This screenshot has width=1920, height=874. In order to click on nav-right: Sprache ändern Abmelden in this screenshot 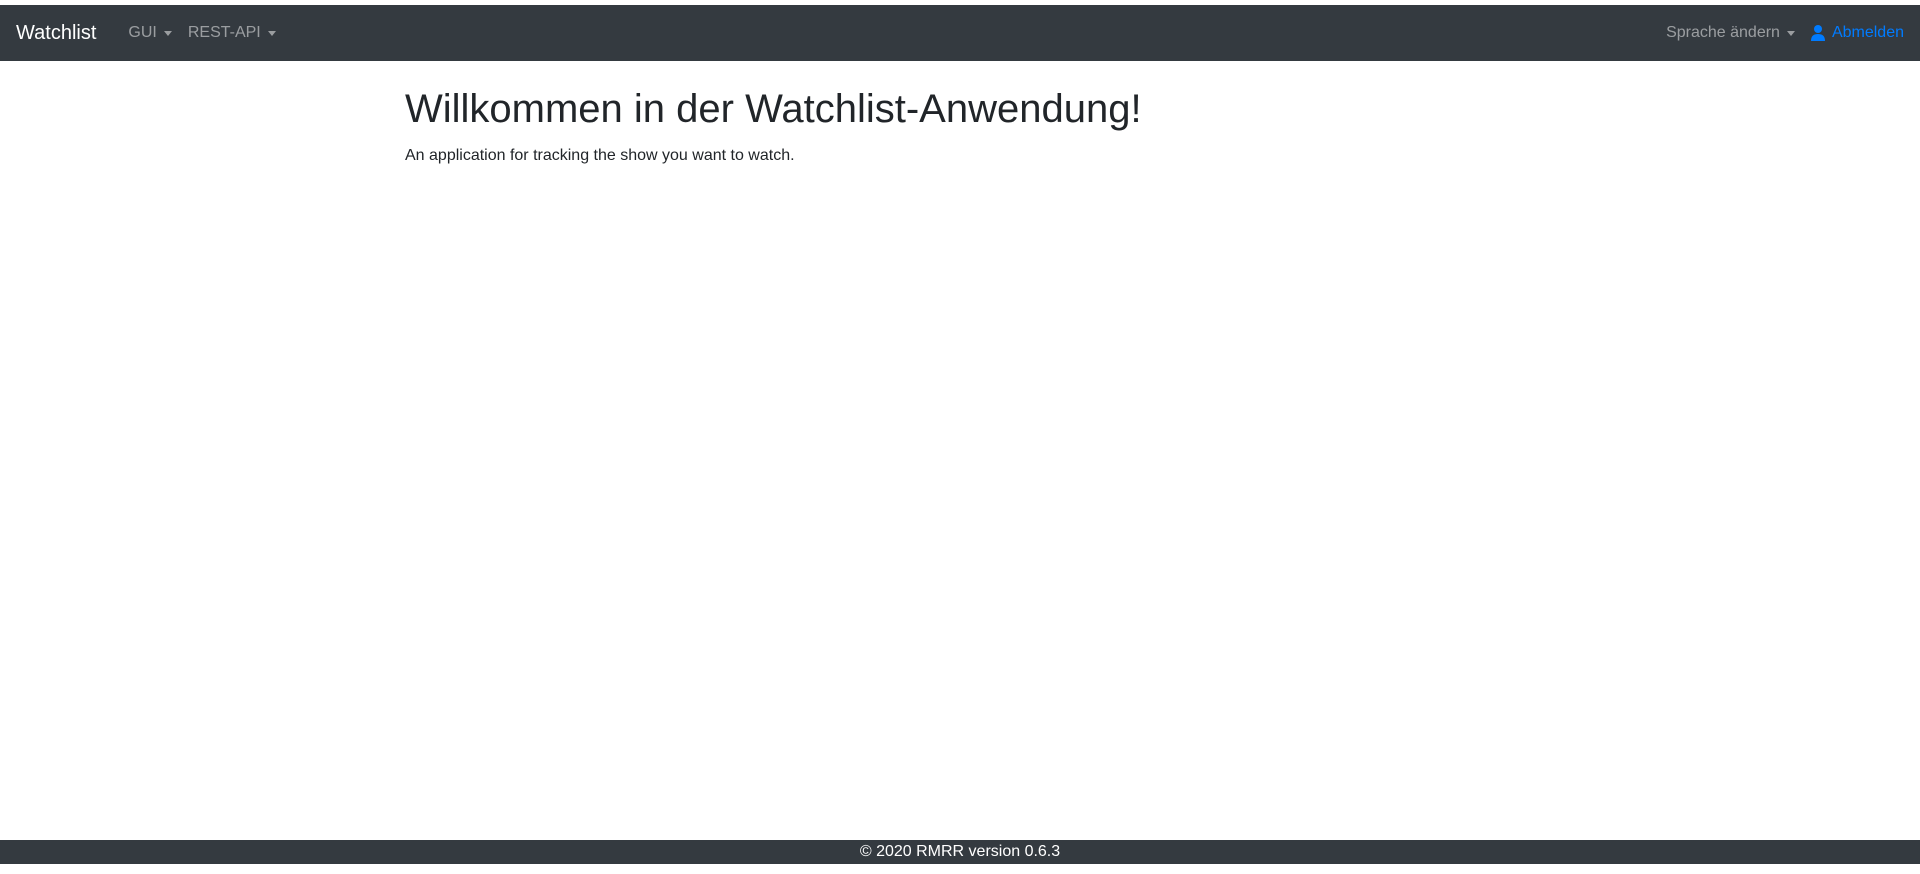, I will do `click(1781, 33)`.